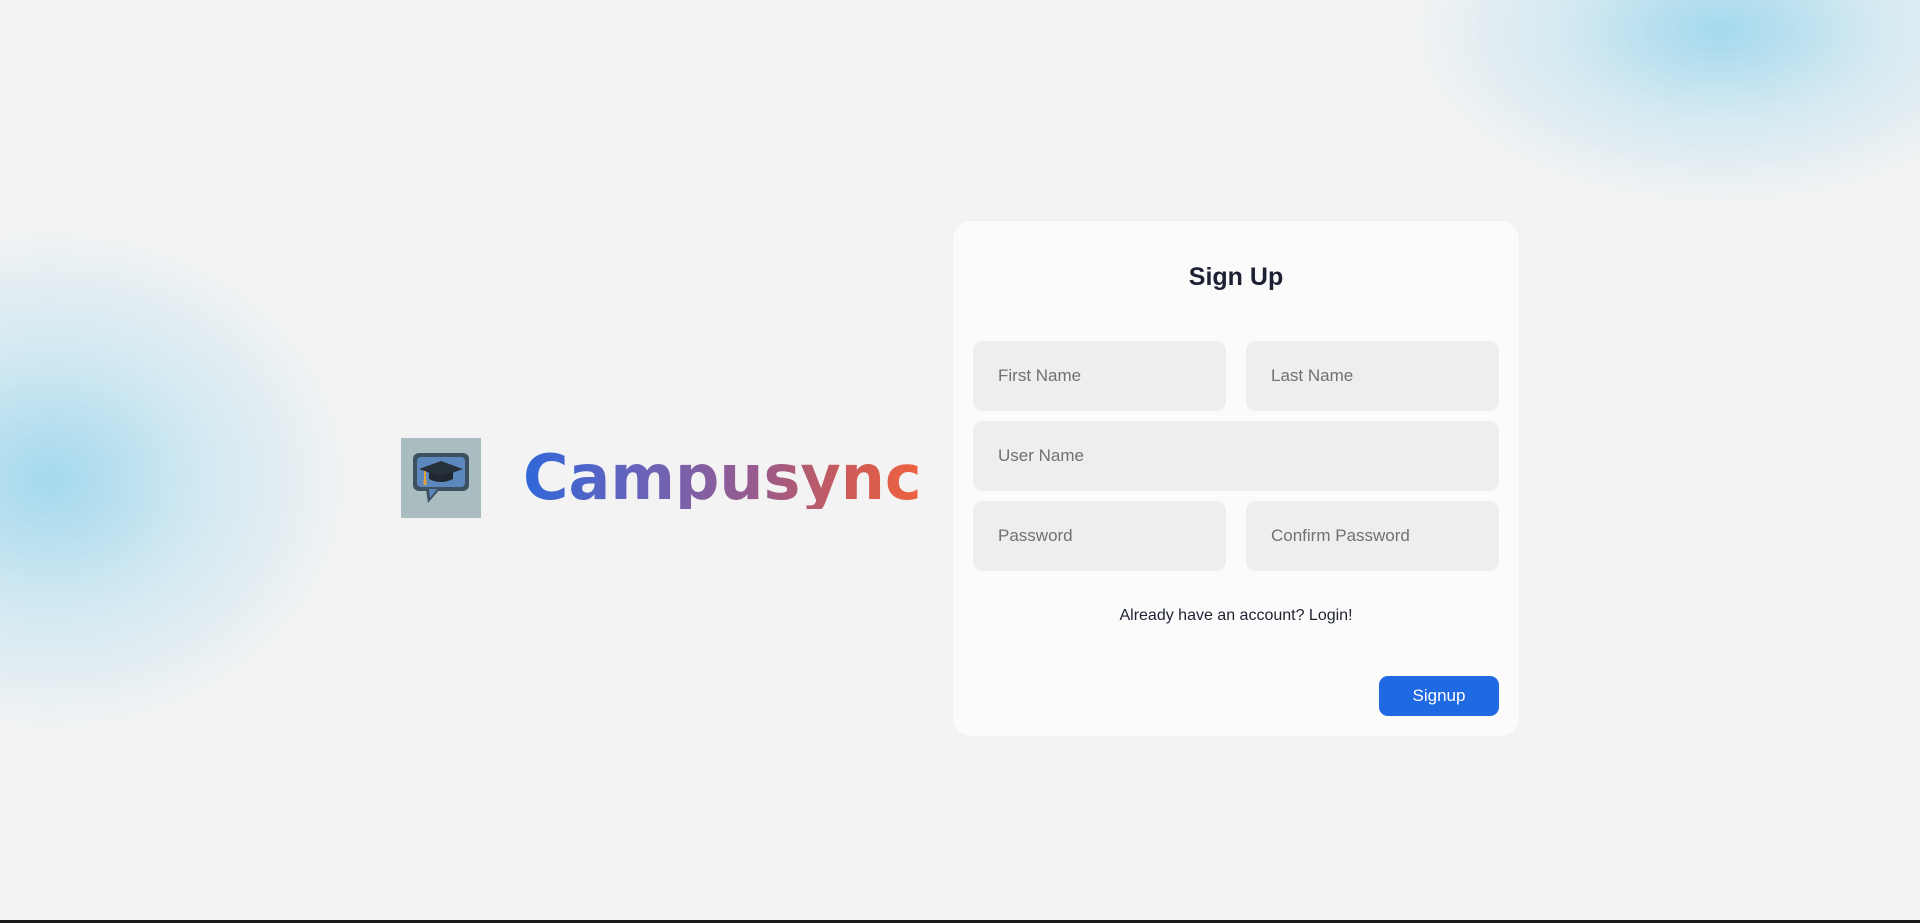  Describe the element at coordinates (1236, 456) in the screenshot. I see `user-name-input` at that location.